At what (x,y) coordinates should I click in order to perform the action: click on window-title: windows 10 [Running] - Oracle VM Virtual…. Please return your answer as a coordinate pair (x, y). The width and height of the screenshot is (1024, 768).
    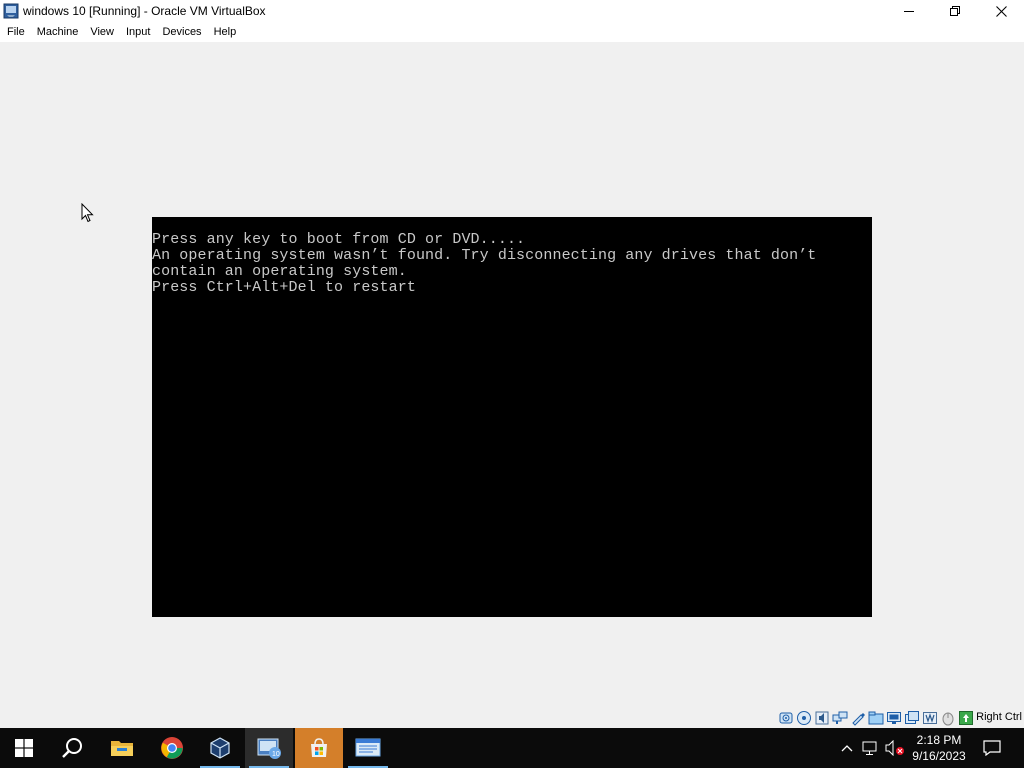
    Looking at the image, I should click on (144, 11).